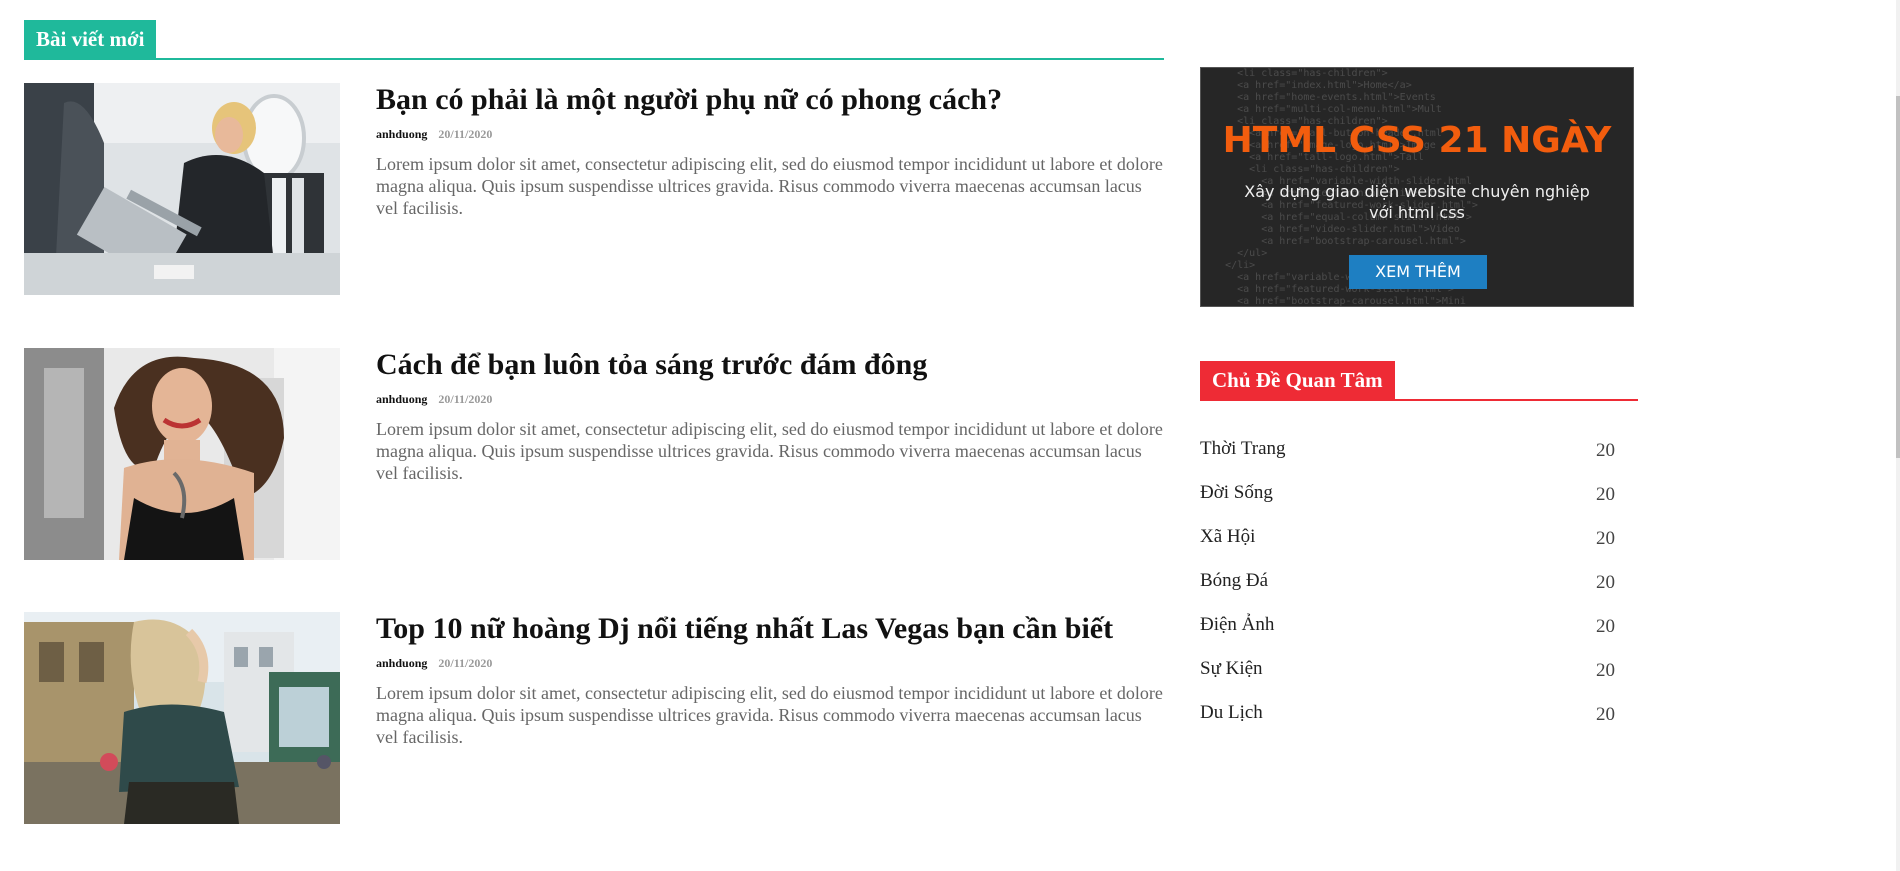  Describe the element at coordinates (1407, 459) in the screenshot. I see `topic-item-thoi-trang: Thời Trang 20` at that location.